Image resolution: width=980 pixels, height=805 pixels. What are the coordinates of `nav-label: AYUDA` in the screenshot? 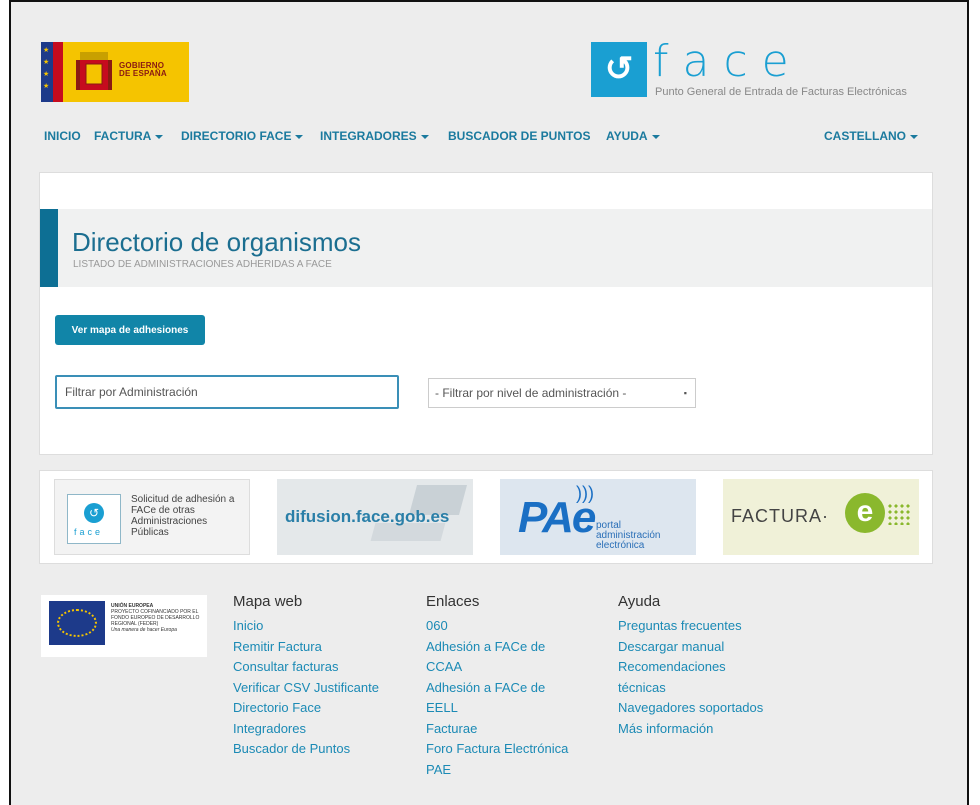 It's located at (627, 136).